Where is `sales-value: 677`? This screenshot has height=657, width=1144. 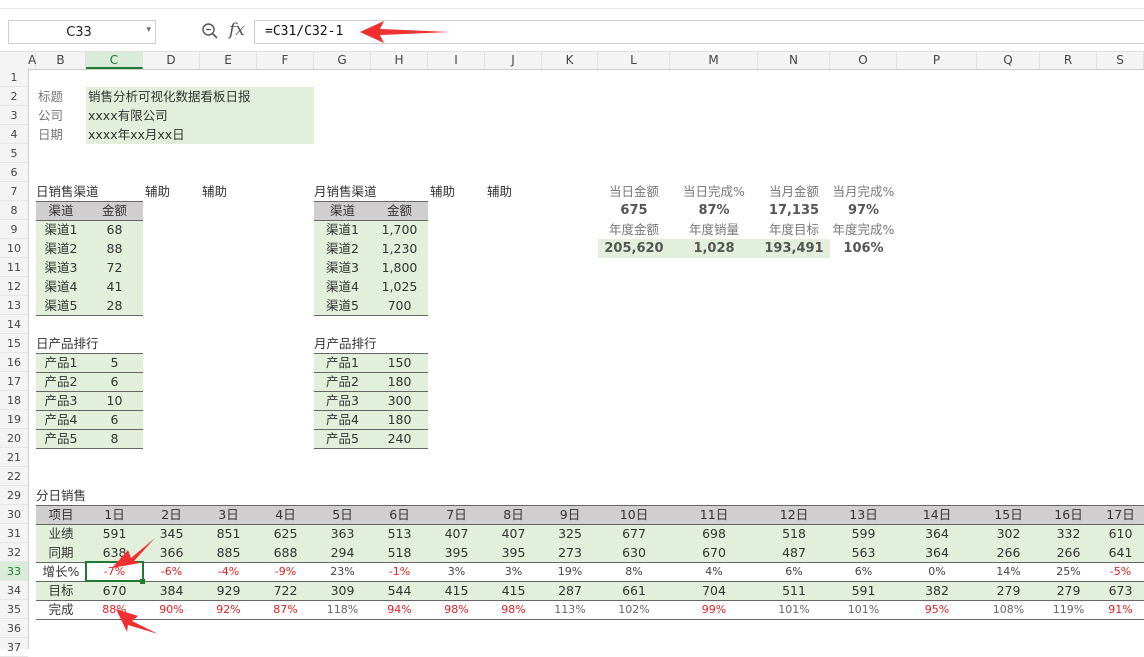 sales-value: 677 is located at coordinates (634, 533).